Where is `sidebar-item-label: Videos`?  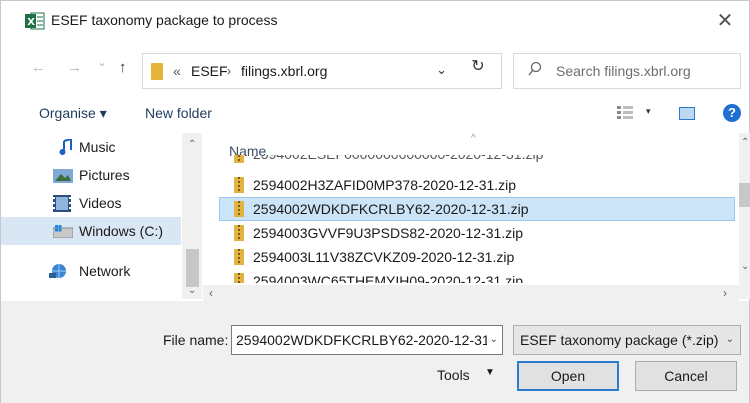 sidebar-item-label: Videos is located at coordinates (100, 203).